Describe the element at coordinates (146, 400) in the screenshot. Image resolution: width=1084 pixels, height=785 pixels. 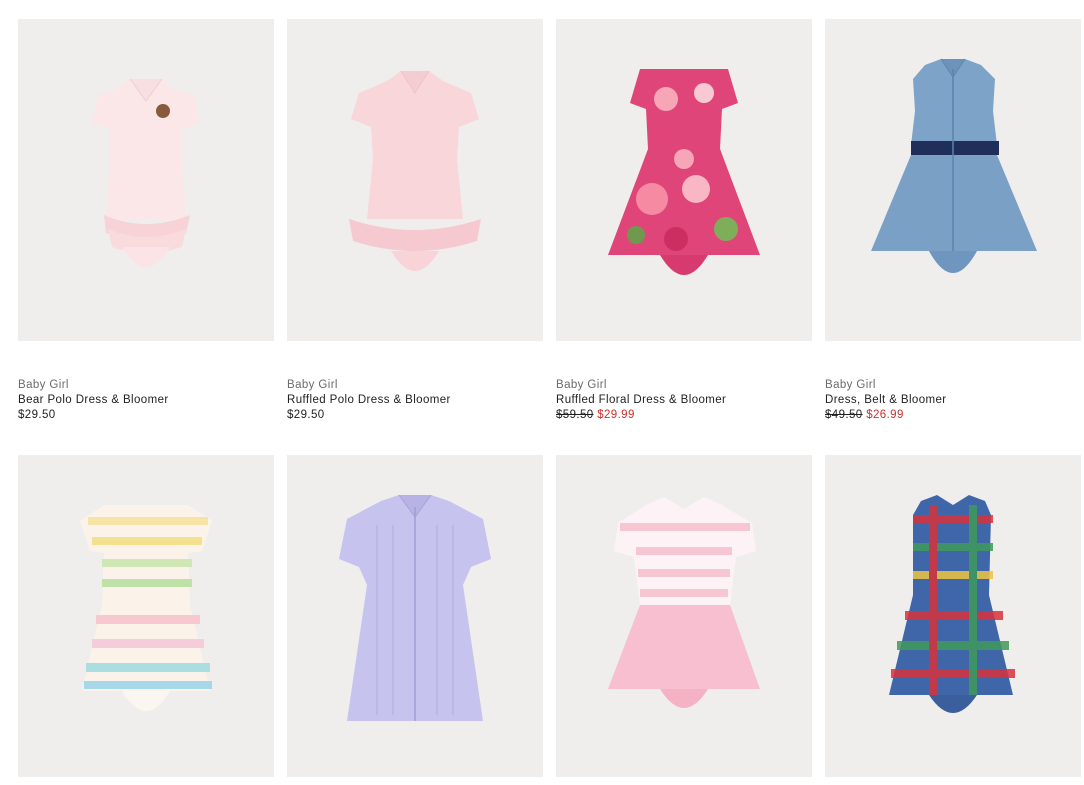
I see `product-name: Bear Polo Dress & Bloomer` at that location.